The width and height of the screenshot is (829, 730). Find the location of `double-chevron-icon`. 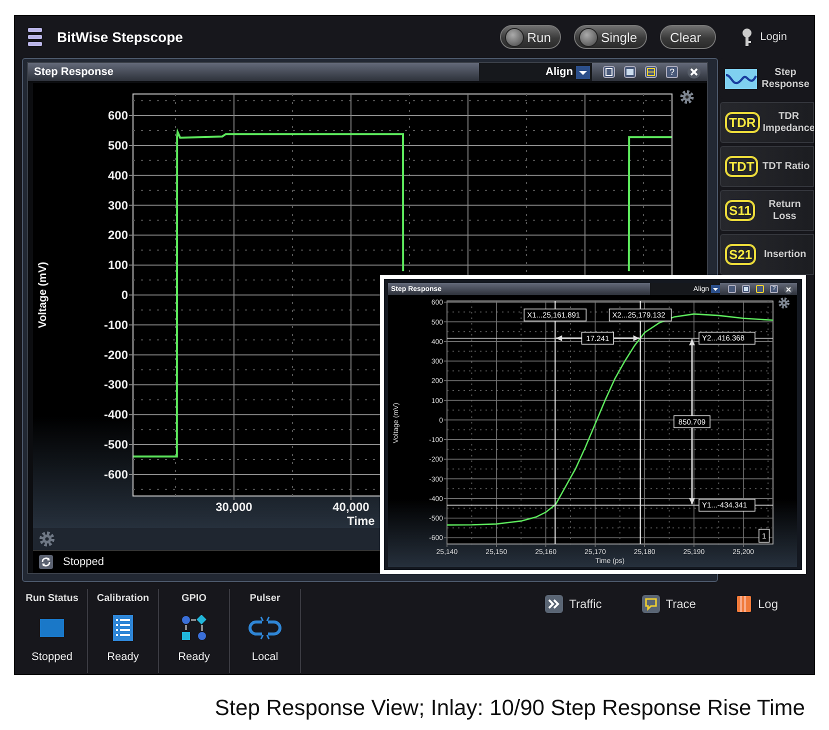

double-chevron-icon is located at coordinates (554, 604).